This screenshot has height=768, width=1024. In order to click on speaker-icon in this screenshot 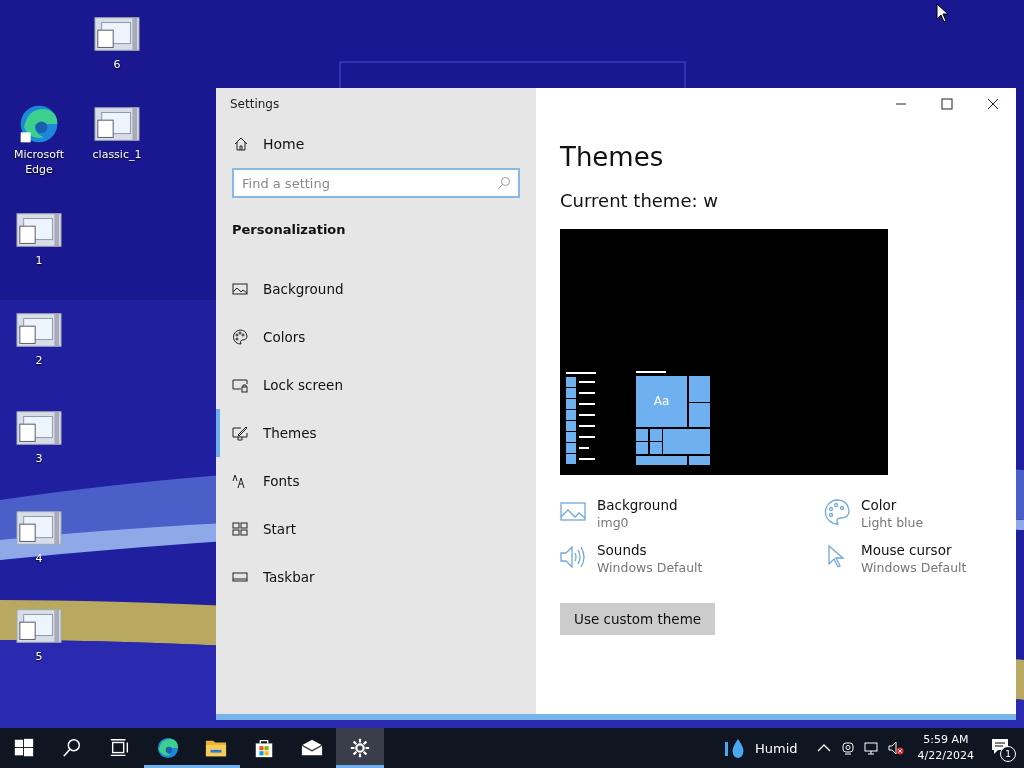, I will do `click(573, 557)`.